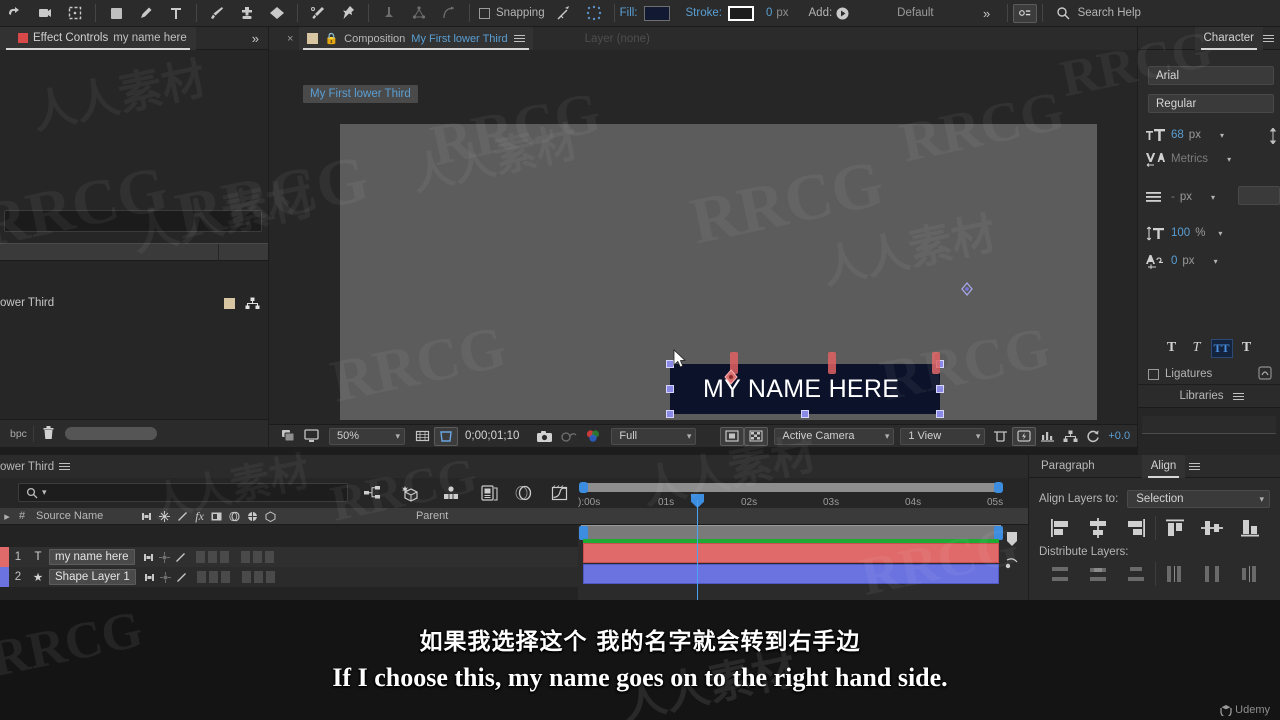 The width and height of the screenshot is (1280, 720). I want to click on bpc-button: bpc, so click(19, 433).